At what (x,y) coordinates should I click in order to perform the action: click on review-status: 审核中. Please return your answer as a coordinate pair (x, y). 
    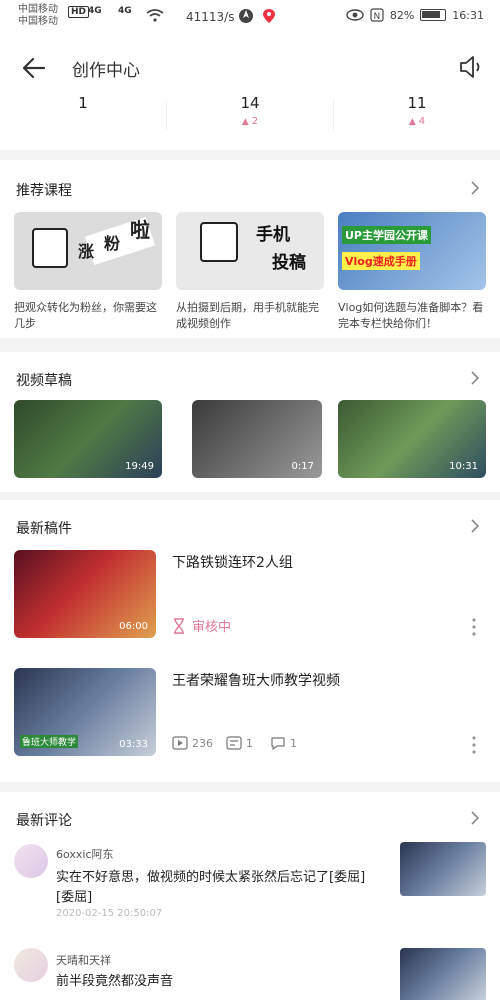
    Looking at the image, I should click on (201, 625).